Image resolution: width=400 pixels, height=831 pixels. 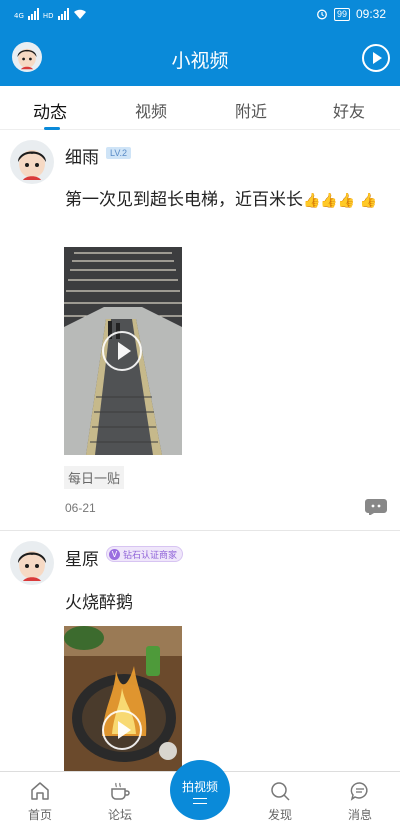 I want to click on coffee-cup-icon, so click(x=120, y=791).